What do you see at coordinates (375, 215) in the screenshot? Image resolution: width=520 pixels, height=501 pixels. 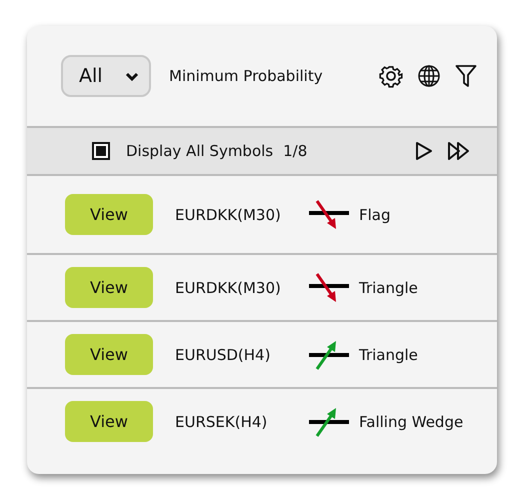 I see `pattern-label: Flag` at bounding box center [375, 215].